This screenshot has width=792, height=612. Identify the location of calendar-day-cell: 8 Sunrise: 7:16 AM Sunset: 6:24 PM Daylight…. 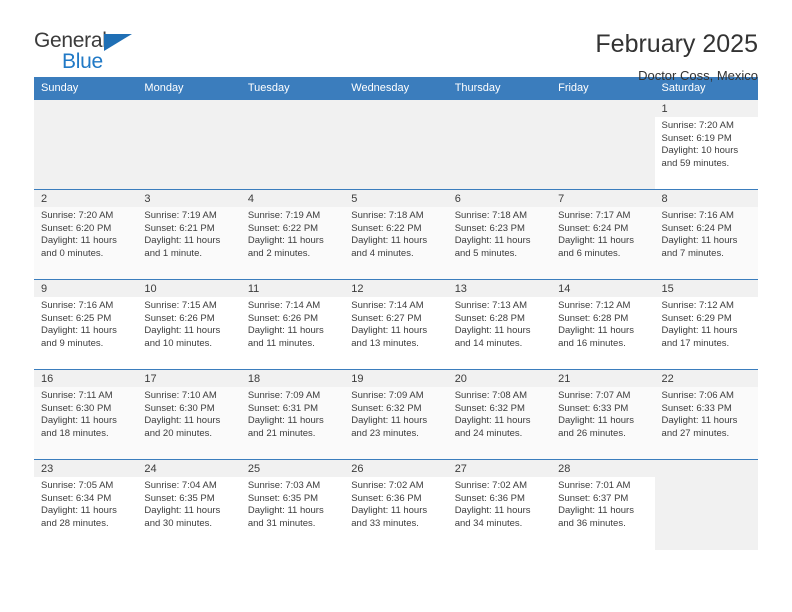
(706, 234).